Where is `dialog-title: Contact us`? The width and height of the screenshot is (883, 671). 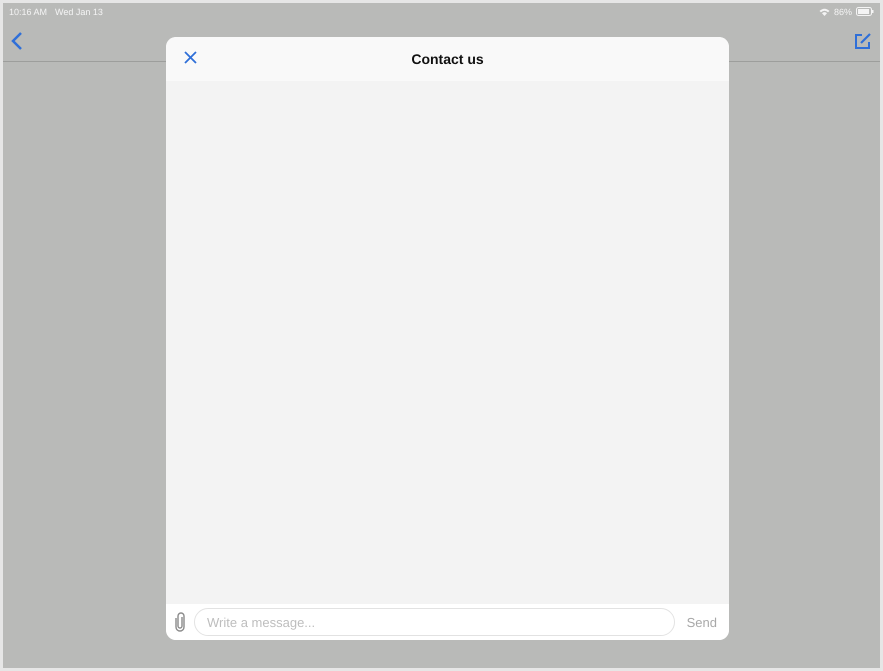 dialog-title: Contact us is located at coordinates (447, 59).